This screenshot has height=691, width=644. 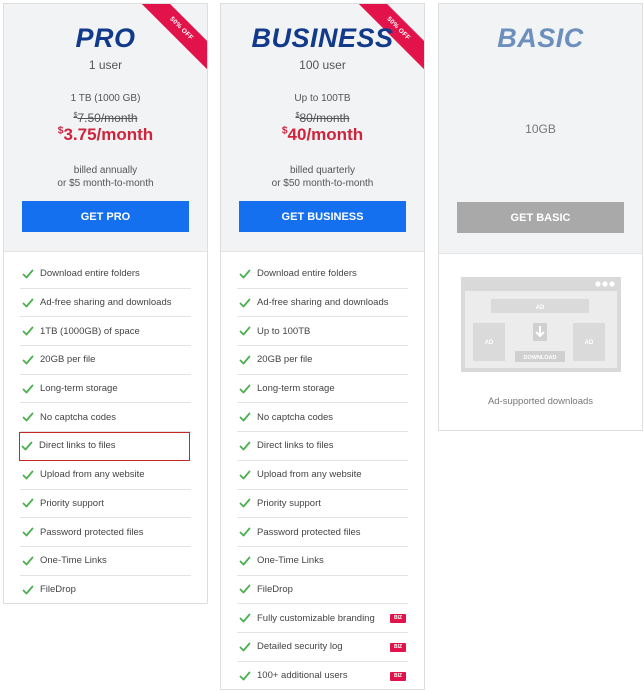 I want to click on get-business-button: GET BUSINESS, so click(x=322, y=216).